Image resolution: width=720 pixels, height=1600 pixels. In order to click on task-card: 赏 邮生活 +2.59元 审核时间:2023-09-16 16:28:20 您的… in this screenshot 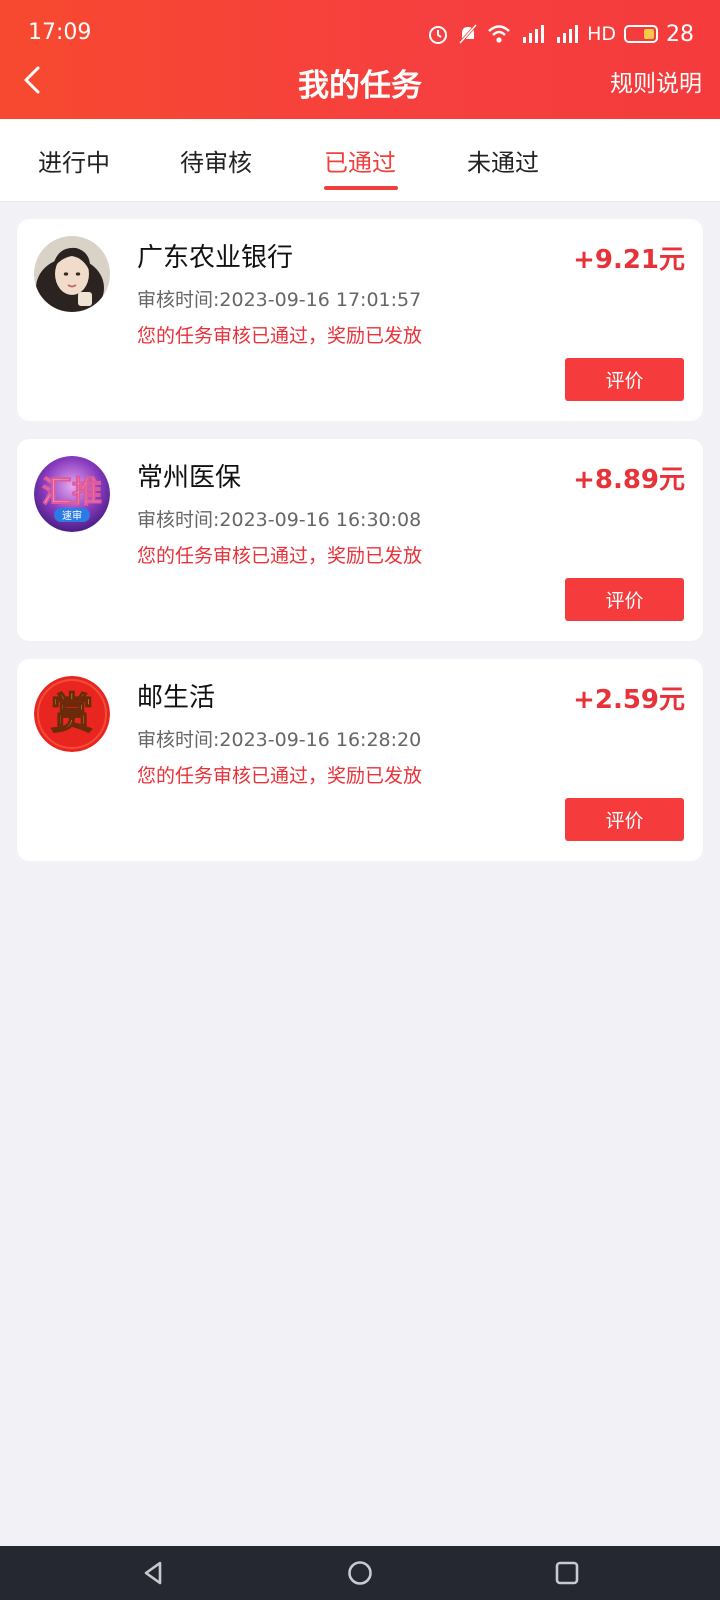, I will do `click(360, 760)`.